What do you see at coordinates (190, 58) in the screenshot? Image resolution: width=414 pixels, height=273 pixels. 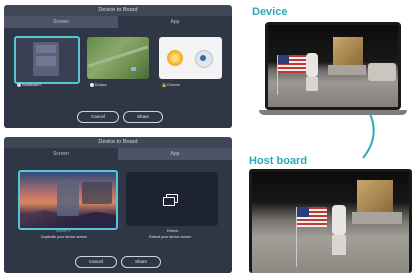 I see `app-thumb-chrome` at bounding box center [190, 58].